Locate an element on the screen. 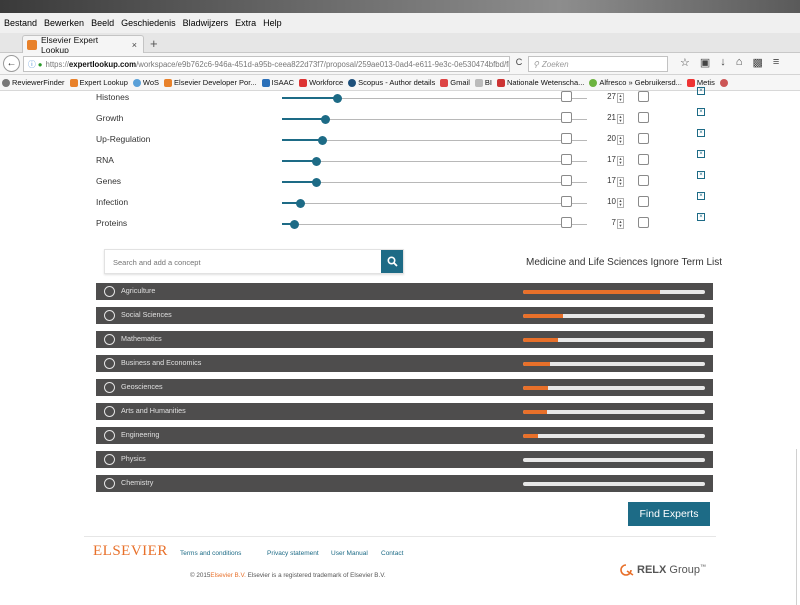 This screenshot has width=800, height=605. menu-bestand: Bestand is located at coordinates (20, 23).